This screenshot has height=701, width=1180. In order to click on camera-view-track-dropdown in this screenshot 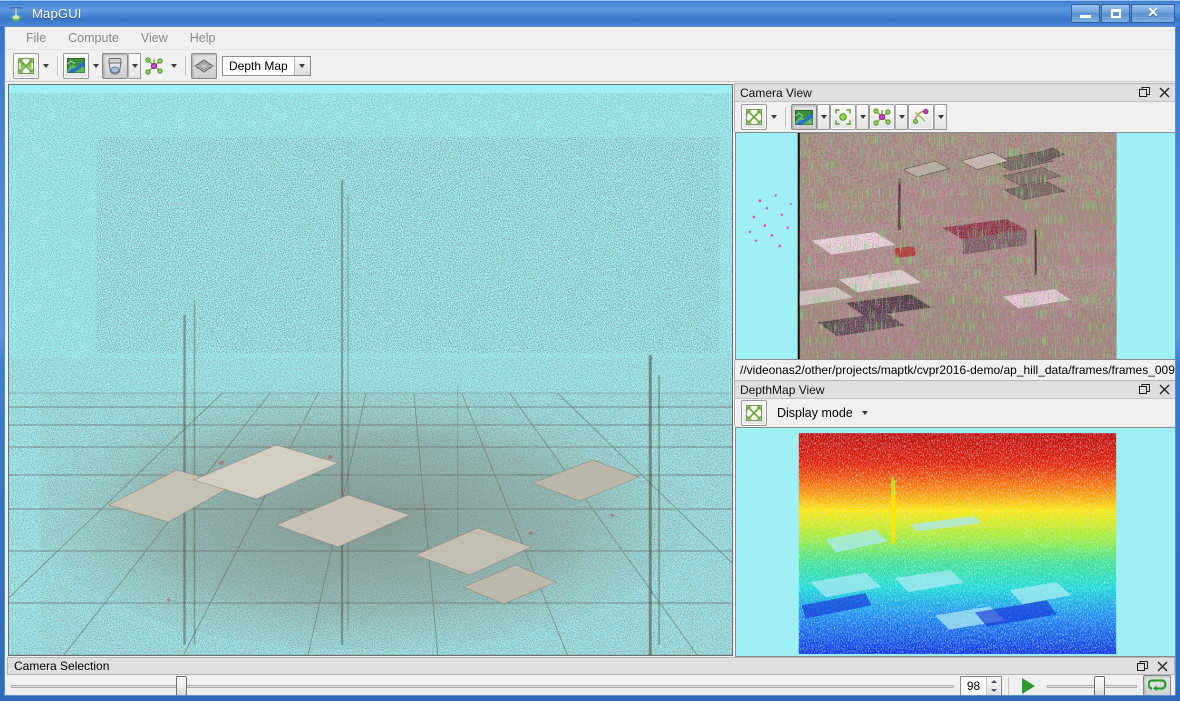, I will do `click(940, 117)`.